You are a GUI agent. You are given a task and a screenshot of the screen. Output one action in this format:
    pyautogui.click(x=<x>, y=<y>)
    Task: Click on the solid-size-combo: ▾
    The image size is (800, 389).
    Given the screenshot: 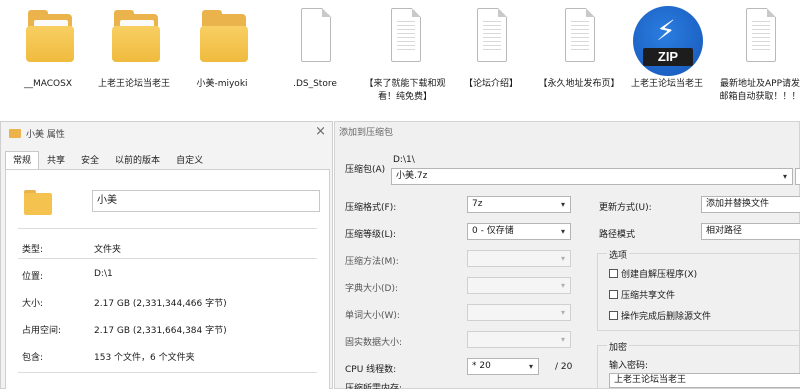 What is the action you would take?
    pyautogui.click(x=519, y=339)
    